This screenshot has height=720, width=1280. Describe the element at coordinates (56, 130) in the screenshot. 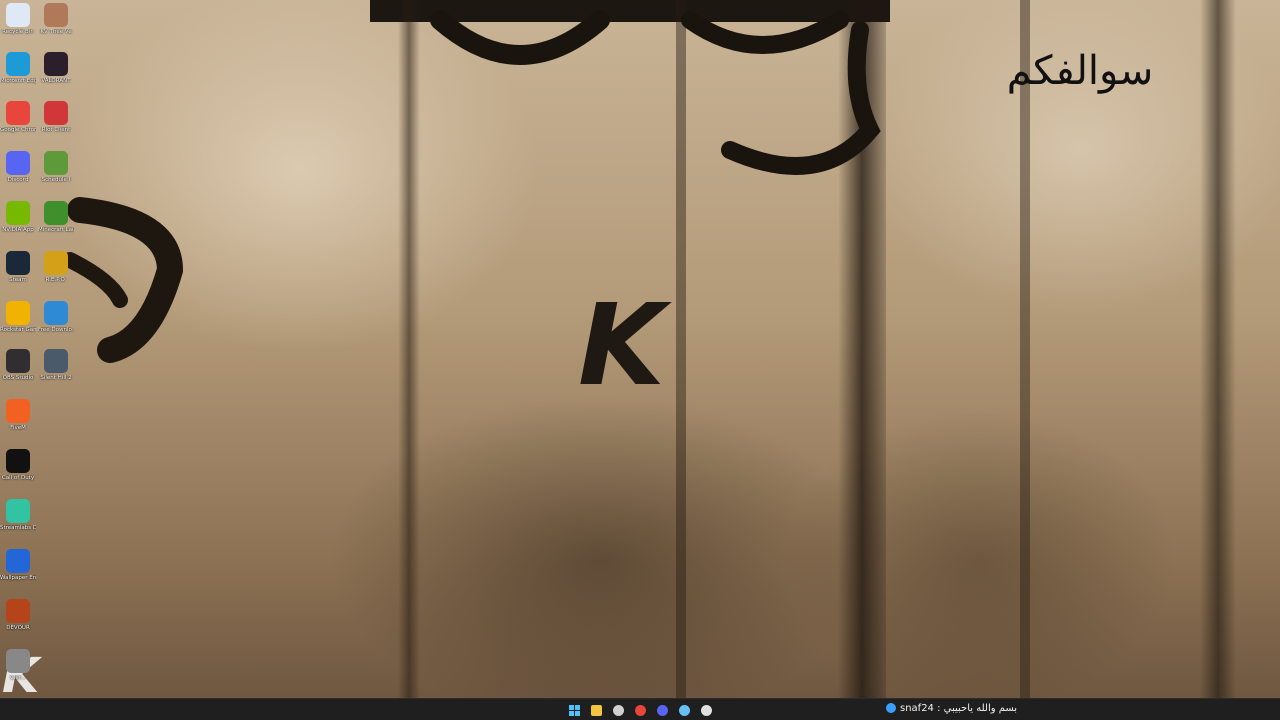

I see `desktop-icon-label: Riot Client` at that location.